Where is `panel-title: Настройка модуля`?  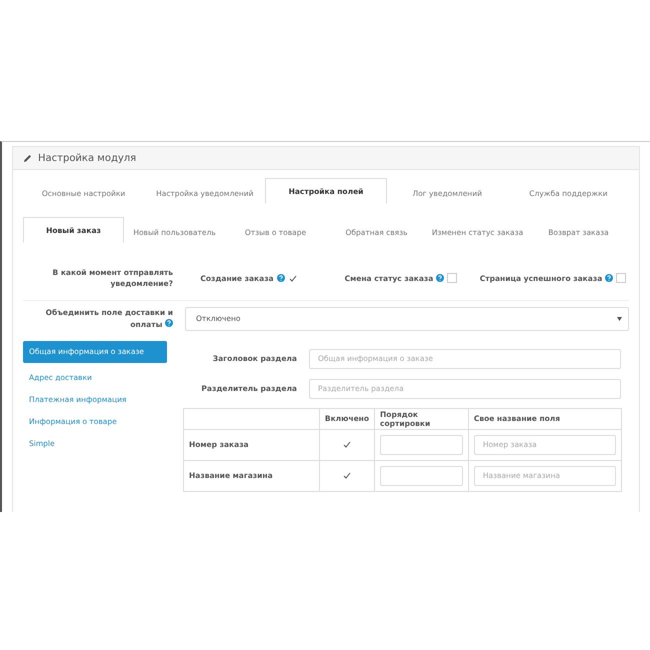 panel-title: Настройка модуля is located at coordinates (87, 158).